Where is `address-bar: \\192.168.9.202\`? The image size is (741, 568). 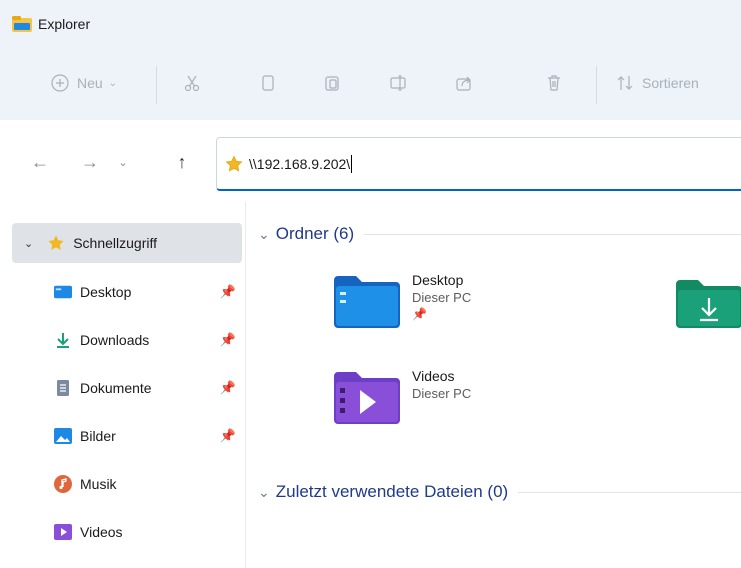 address-bar: \\192.168.9.202\ is located at coordinates (478, 164).